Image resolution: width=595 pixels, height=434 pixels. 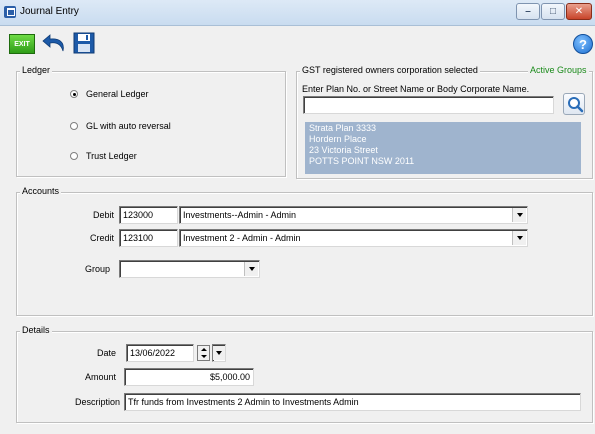 What do you see at coordinates (106, 353) in the screenshot?
I see `date-label: Date` at bounding box center [106, 353].